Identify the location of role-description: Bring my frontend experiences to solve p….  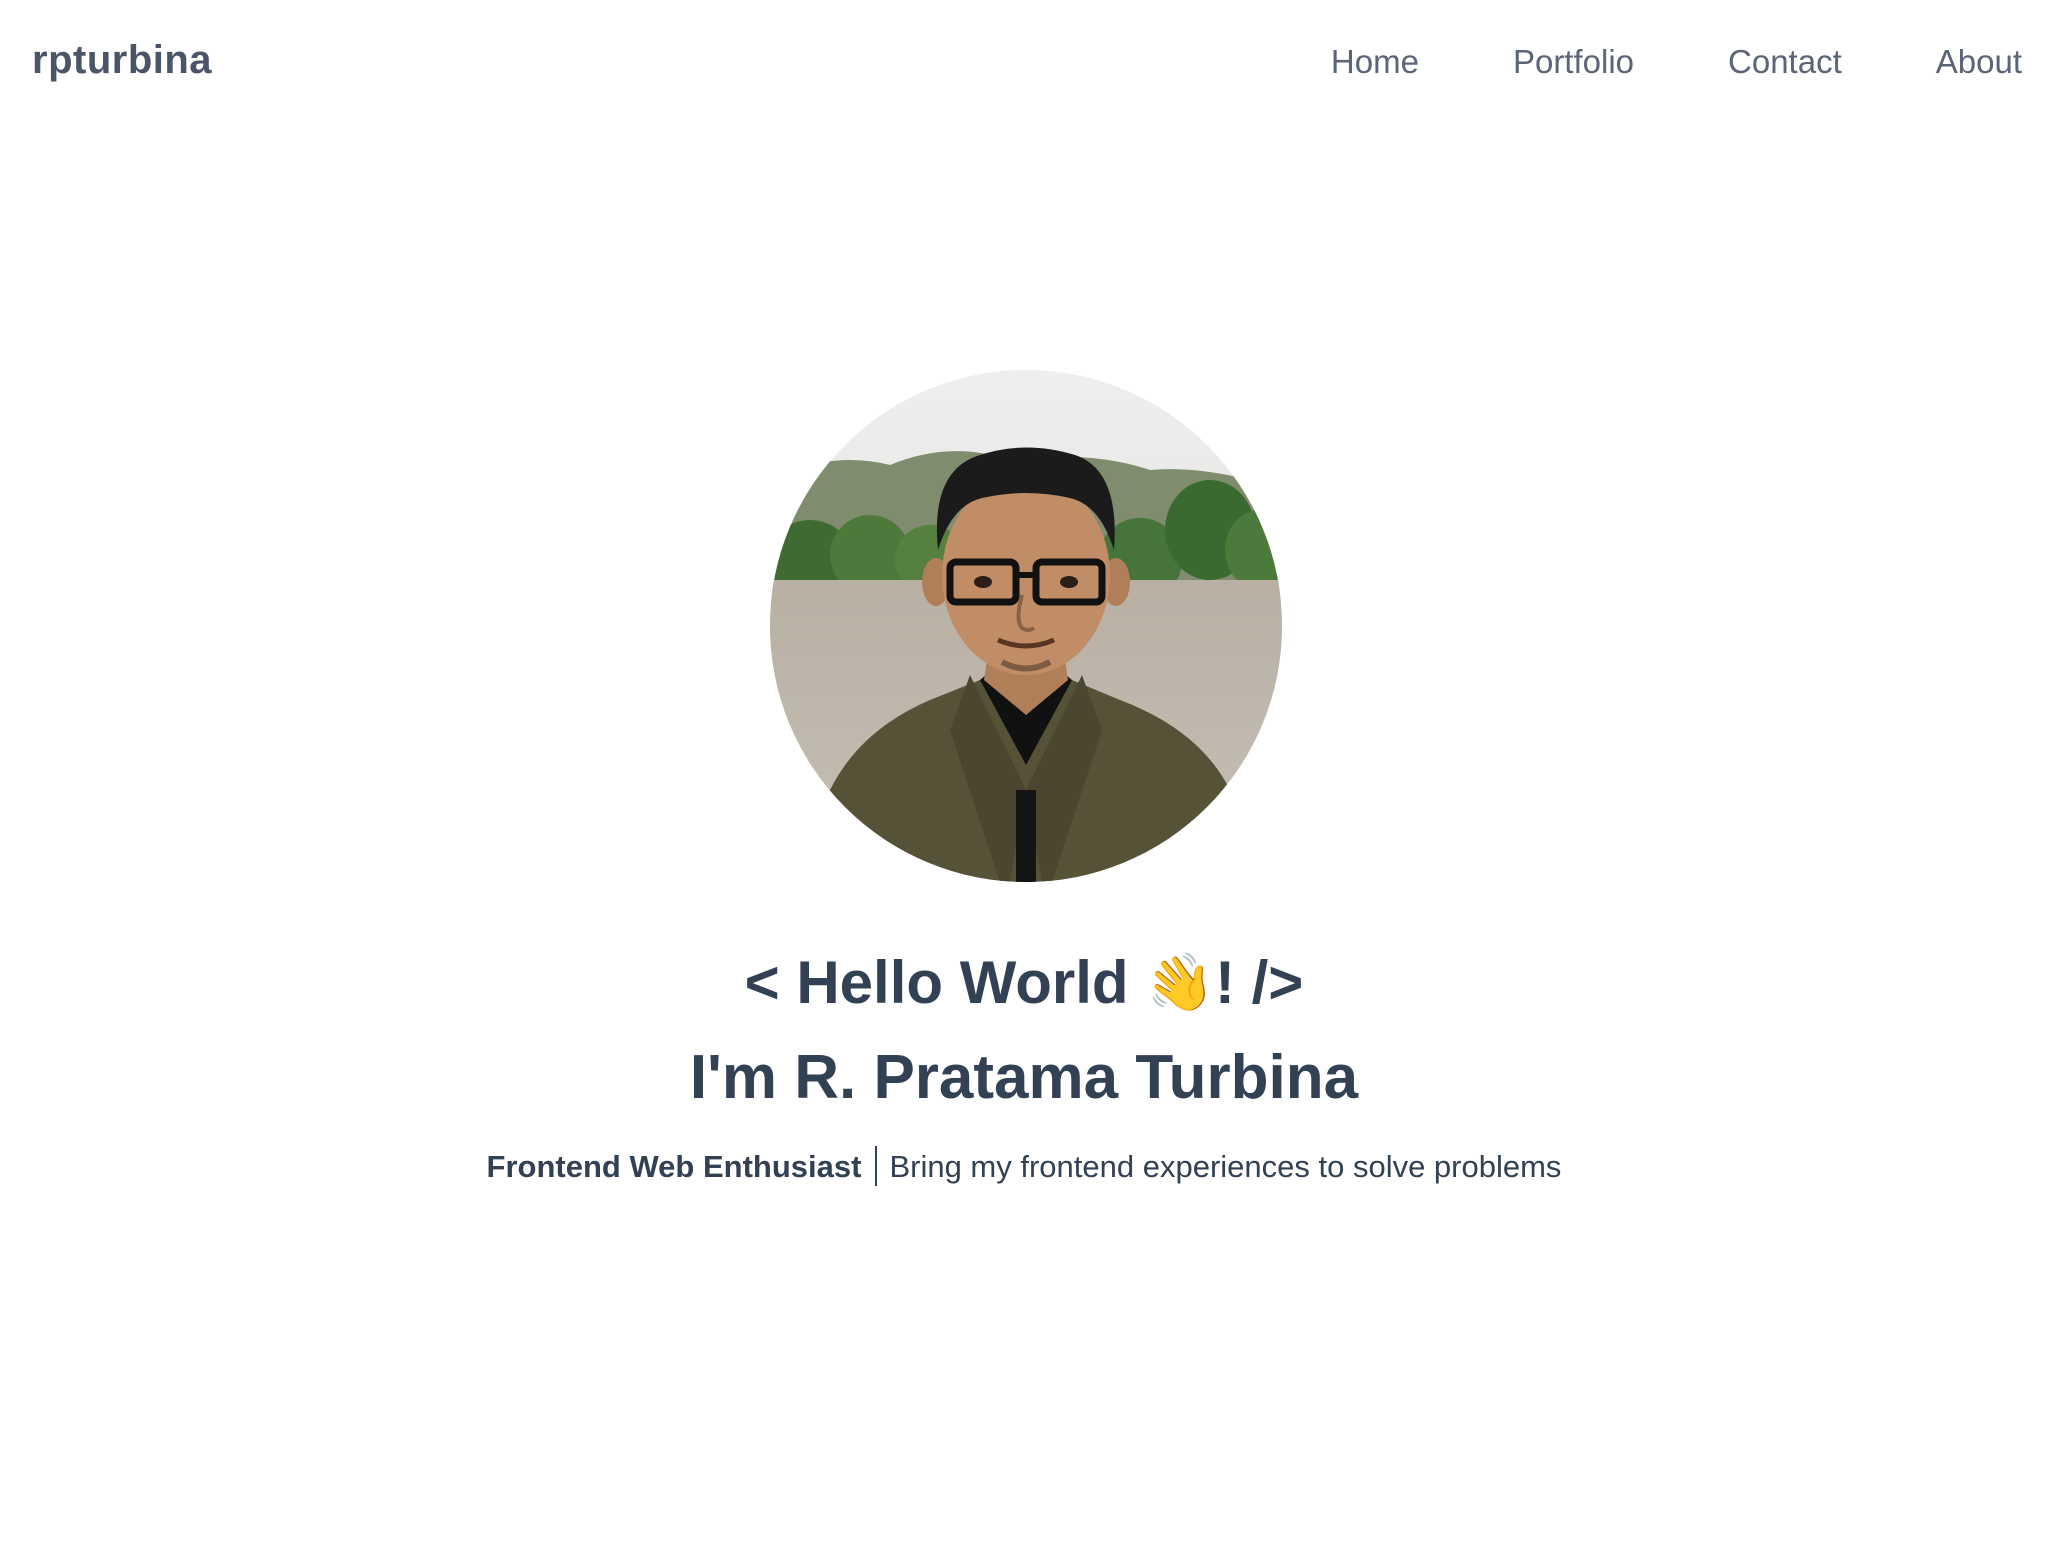
(1225, 1166).